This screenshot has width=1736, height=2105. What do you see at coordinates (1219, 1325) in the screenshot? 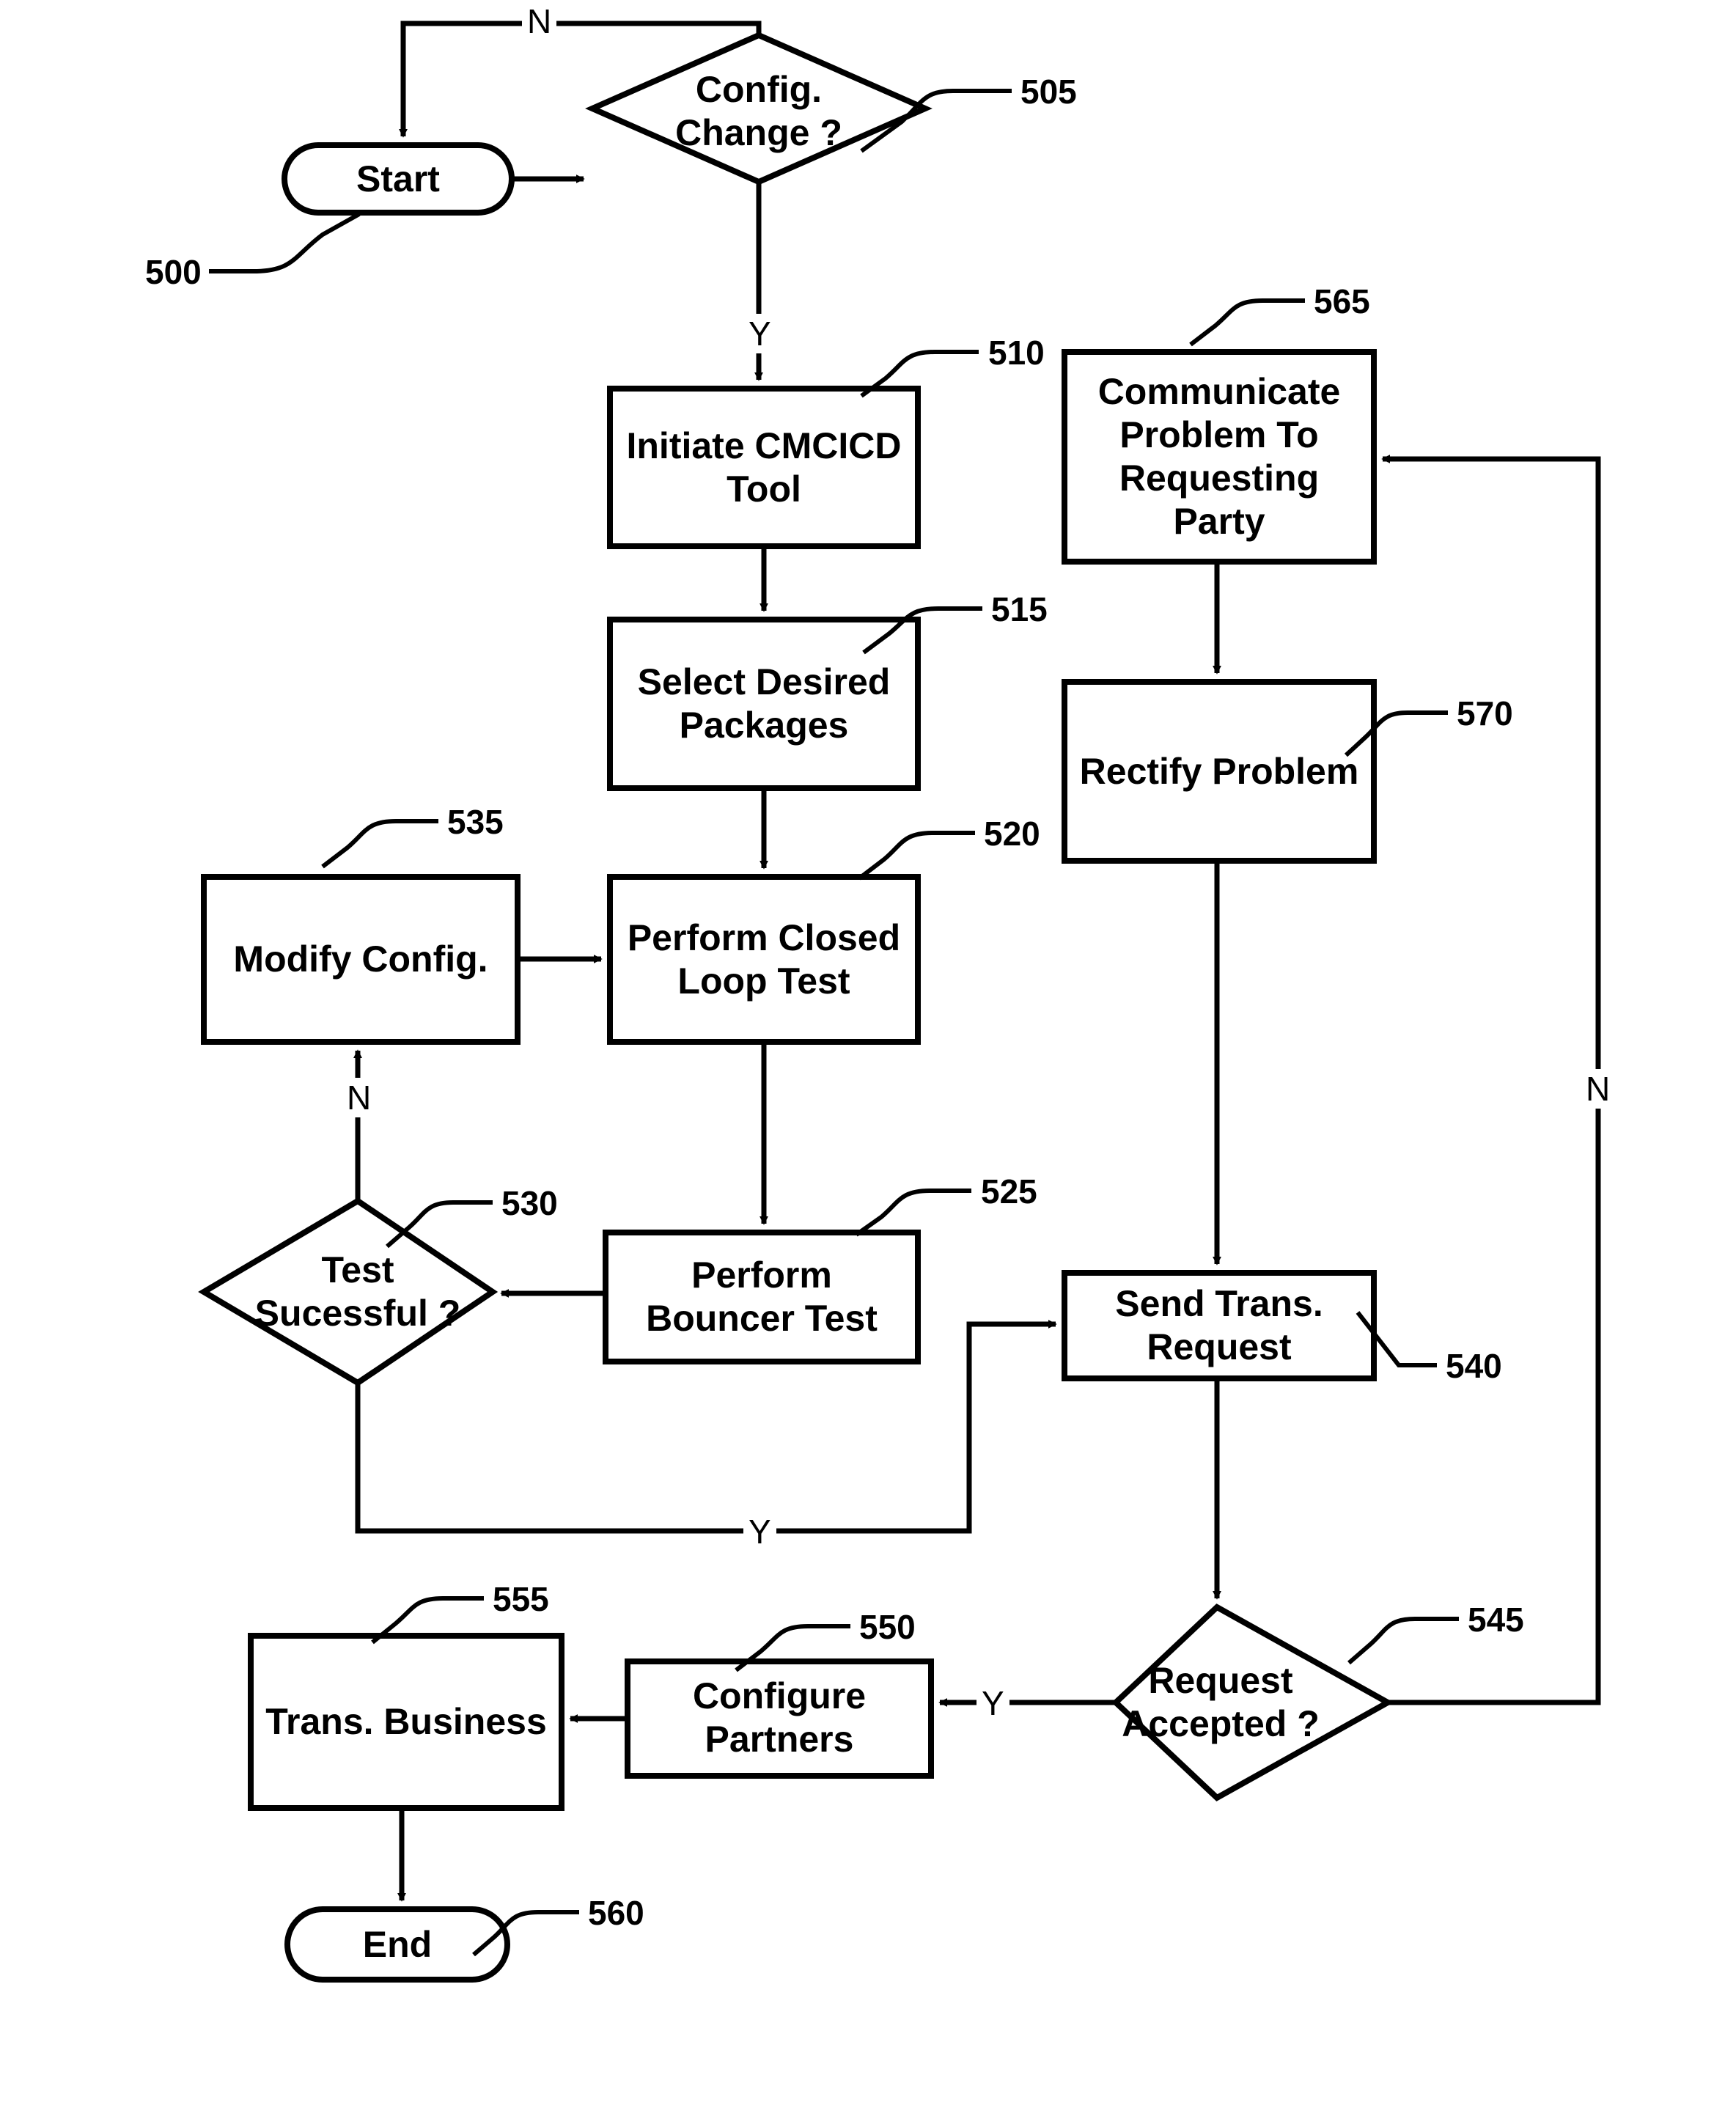
I see `shape-send-trans-request` at bounding box center [1219, 1325].